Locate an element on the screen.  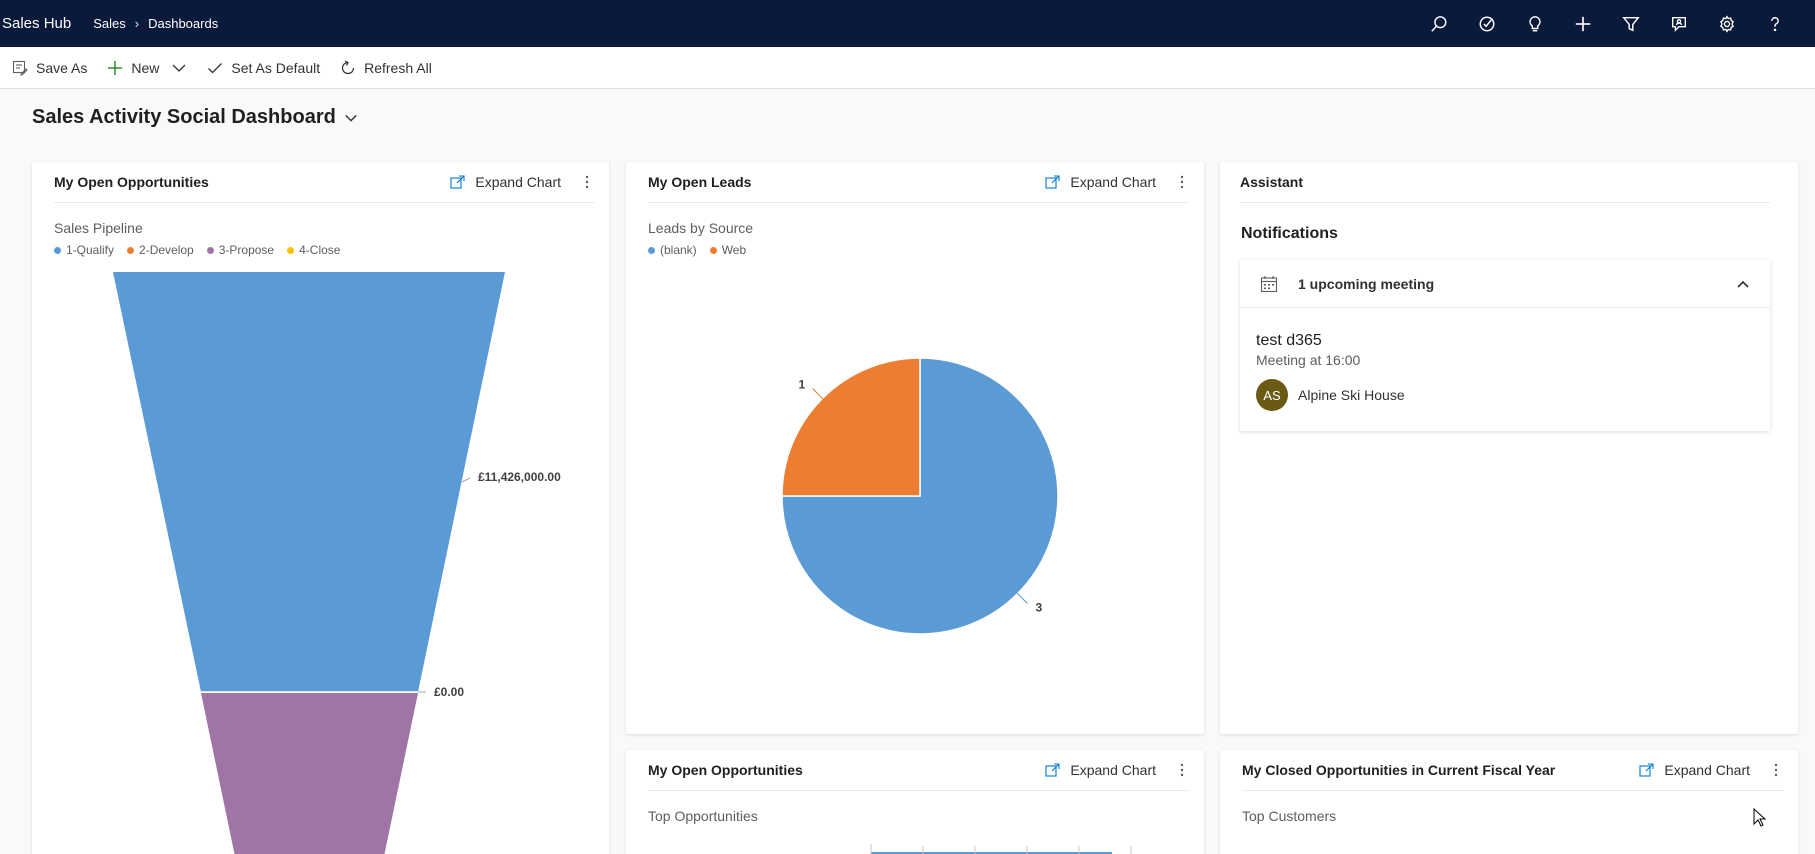
card-title: My Open Leads is located at coordinates (700, 182).